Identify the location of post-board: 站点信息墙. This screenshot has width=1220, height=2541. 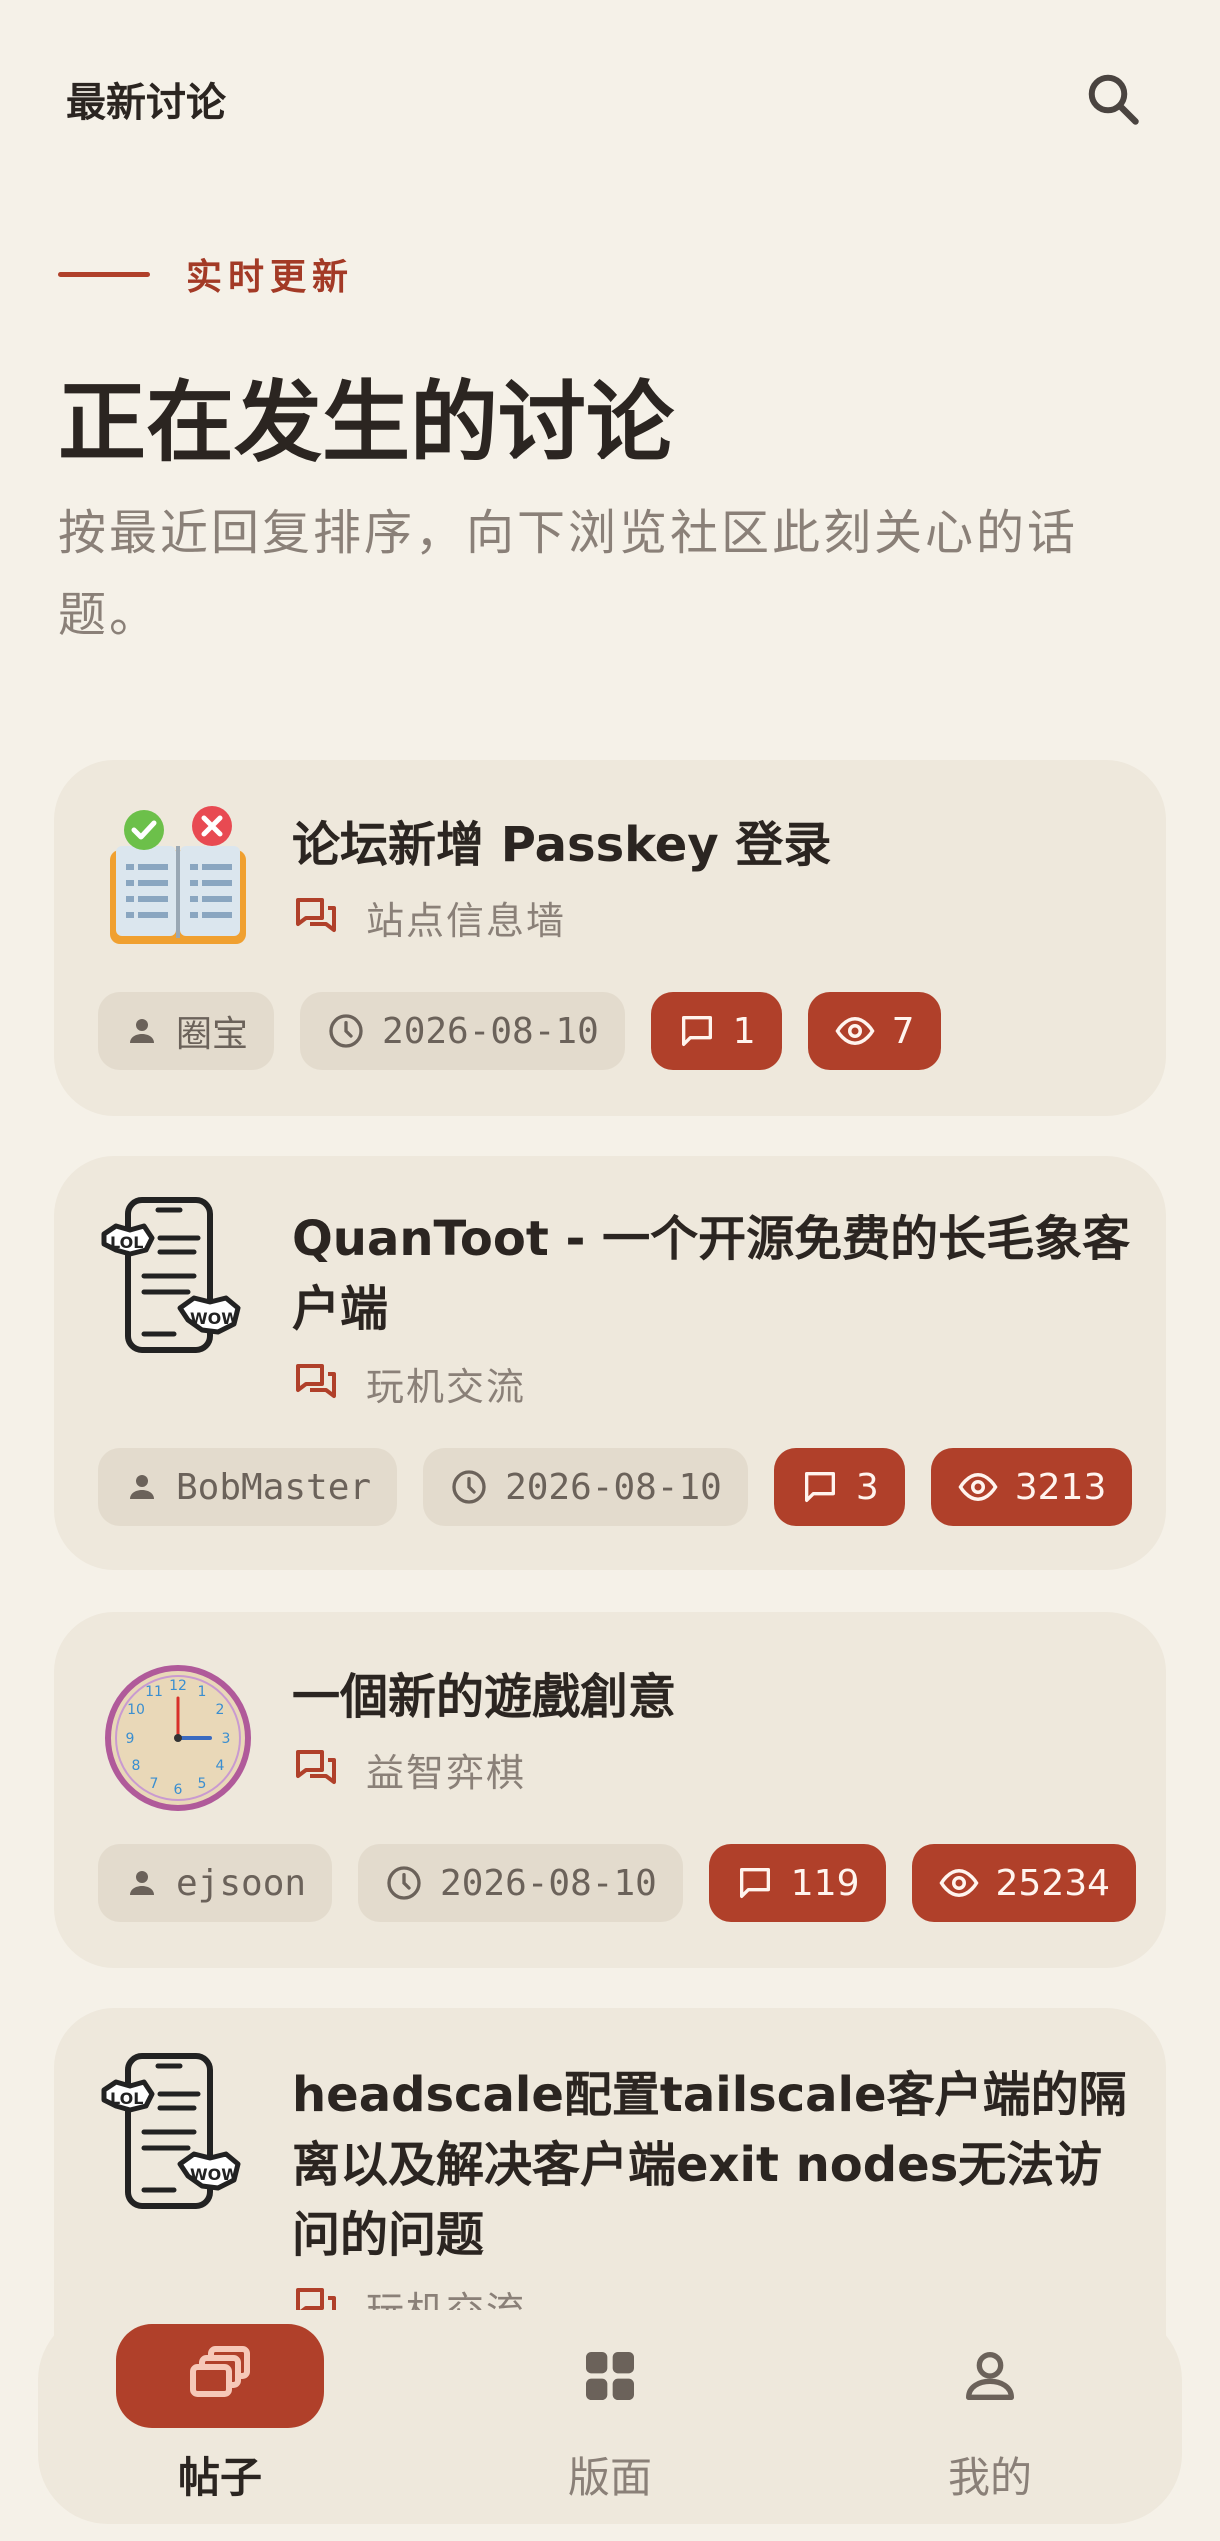
(429, 917).